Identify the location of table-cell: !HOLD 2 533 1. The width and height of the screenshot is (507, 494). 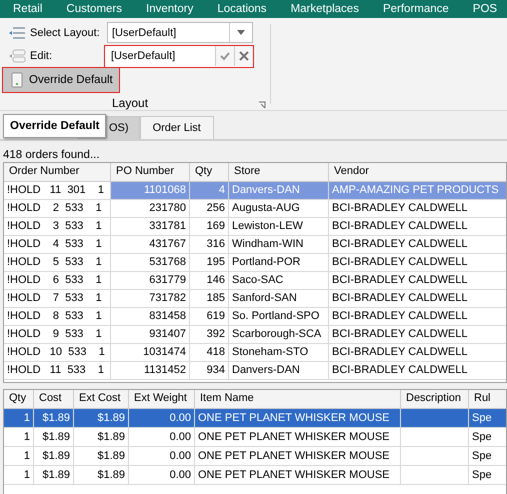
(57, 209).